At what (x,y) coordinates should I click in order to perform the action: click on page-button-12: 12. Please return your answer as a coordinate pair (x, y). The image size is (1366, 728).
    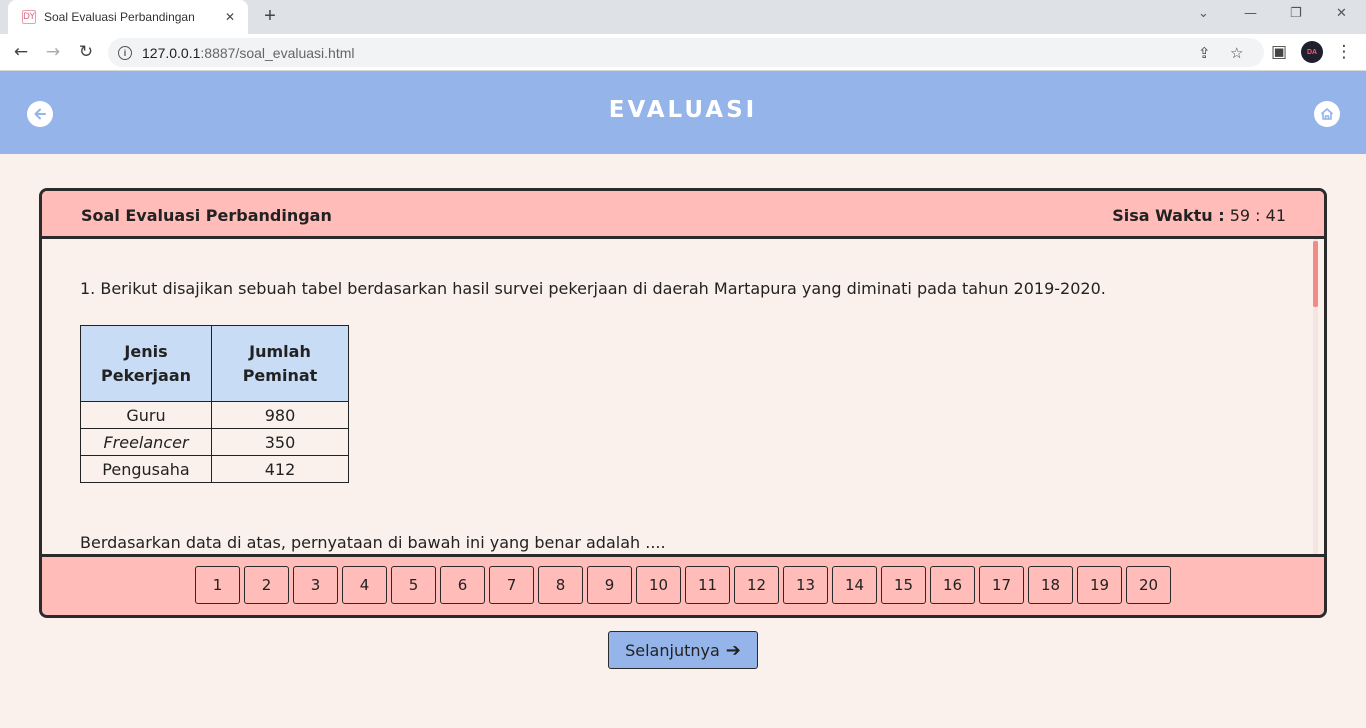
    Looking at the image, I should click on (756, 585).